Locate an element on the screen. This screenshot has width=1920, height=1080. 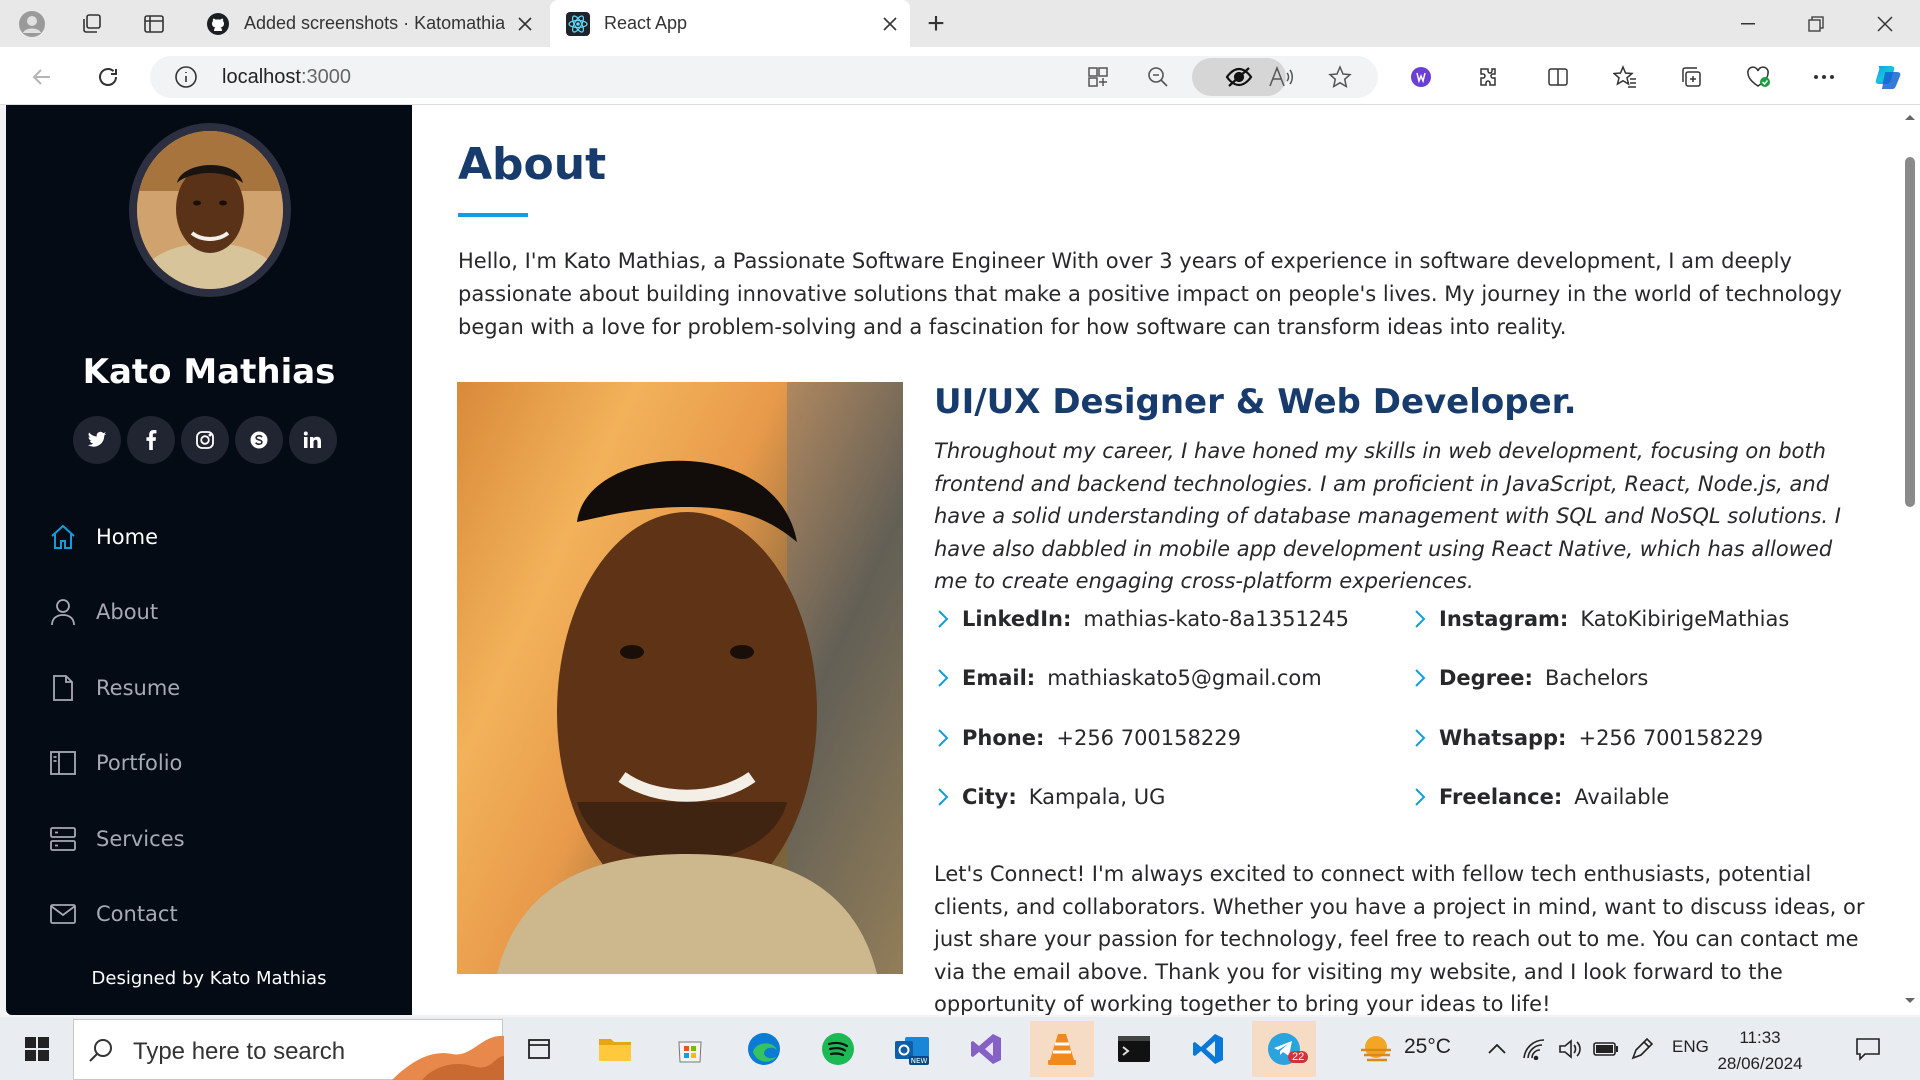
vlc-icon is located at coordinates (1062, 1049).